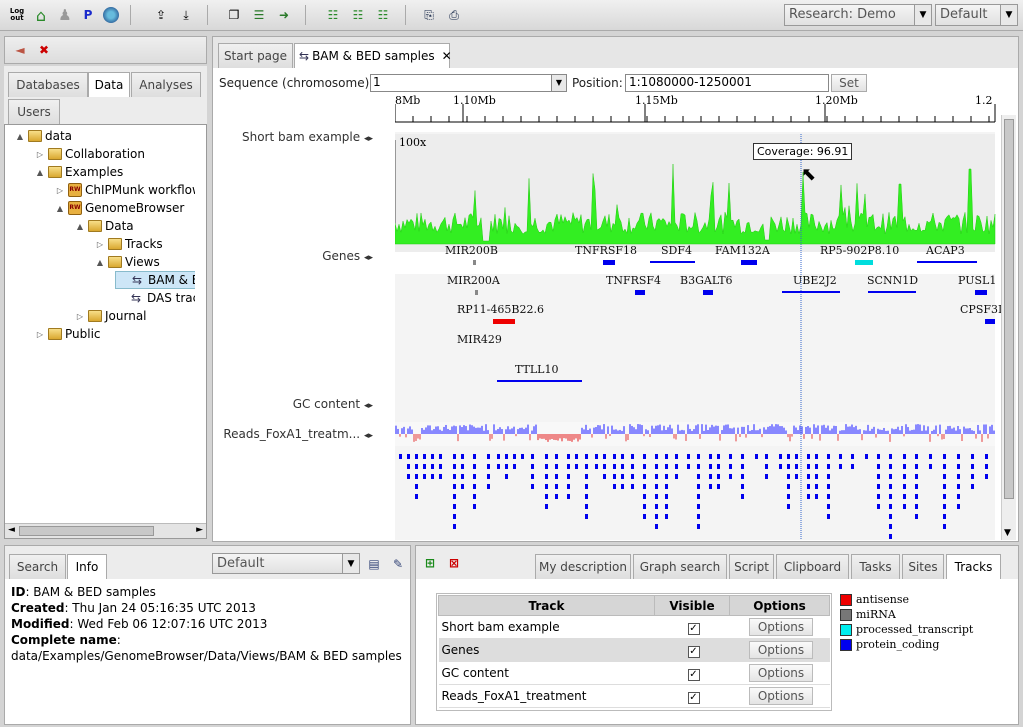  What do you see at coordinates (977, 280) in the screenshot?
I see `gene-label: PUSL1` at bounding box center [977, 280].